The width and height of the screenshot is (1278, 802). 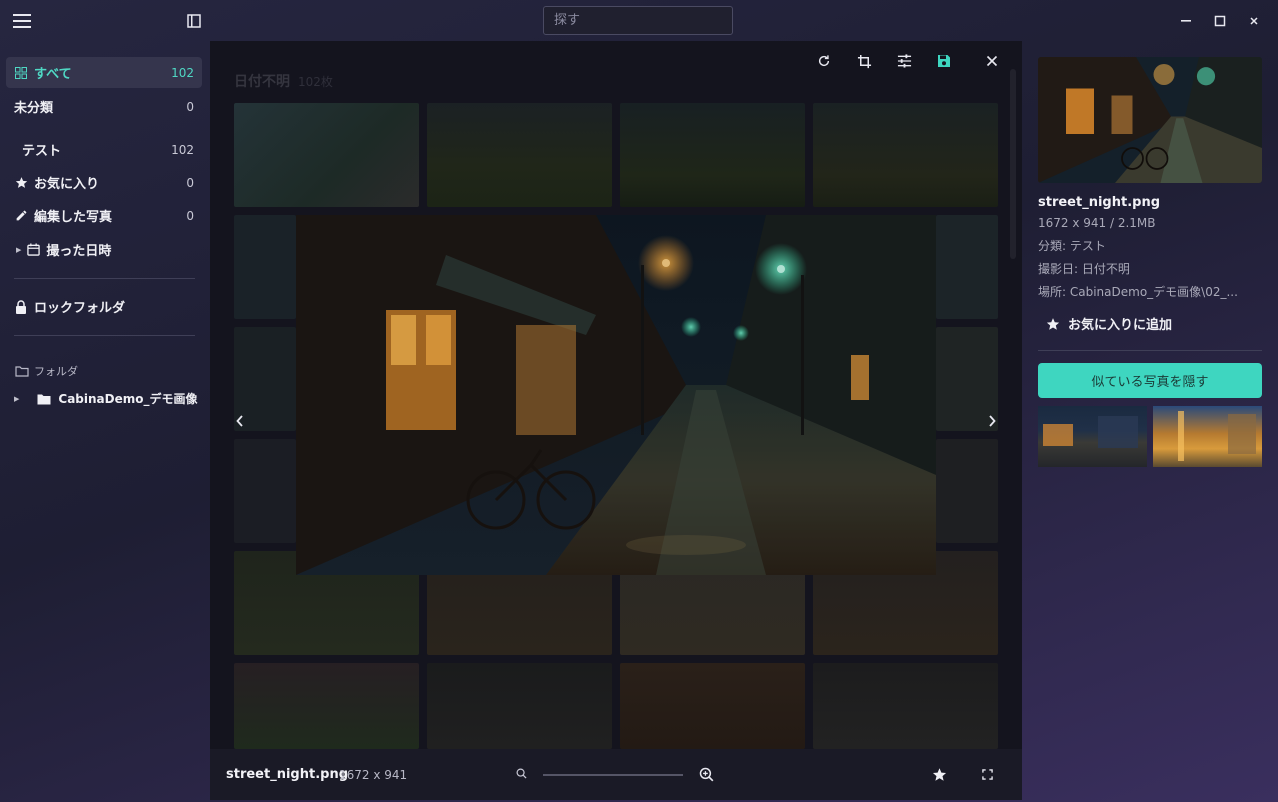 What do you see at coordinates (1220, 21) in the screenshot?
I see `maximize-icon` at bounding box center [1220, 21].